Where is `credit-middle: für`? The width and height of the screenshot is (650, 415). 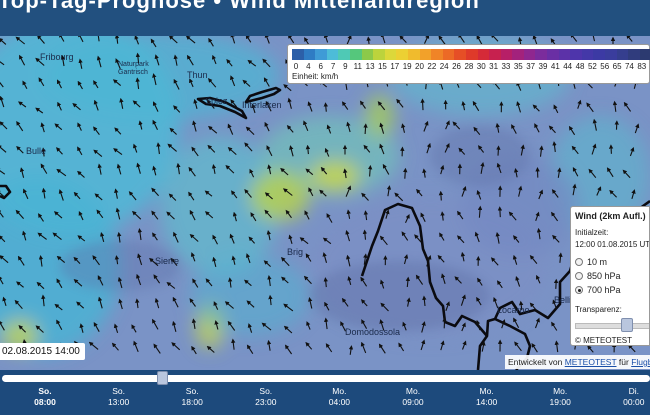 credit-middle: für is located at coordinates (623, 362).